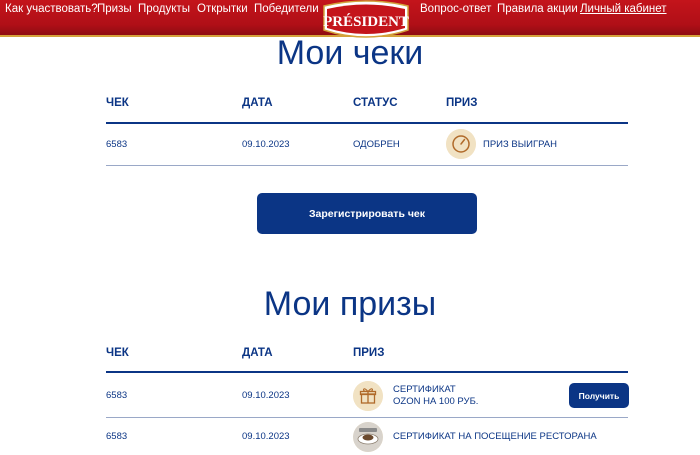 Image resolution: width=700 pixels, height=455 pixels. What do you see at coordinates (286, 9) in the screenshot?
I see `nav-winners: Победители` at bounding box center [286, 9].